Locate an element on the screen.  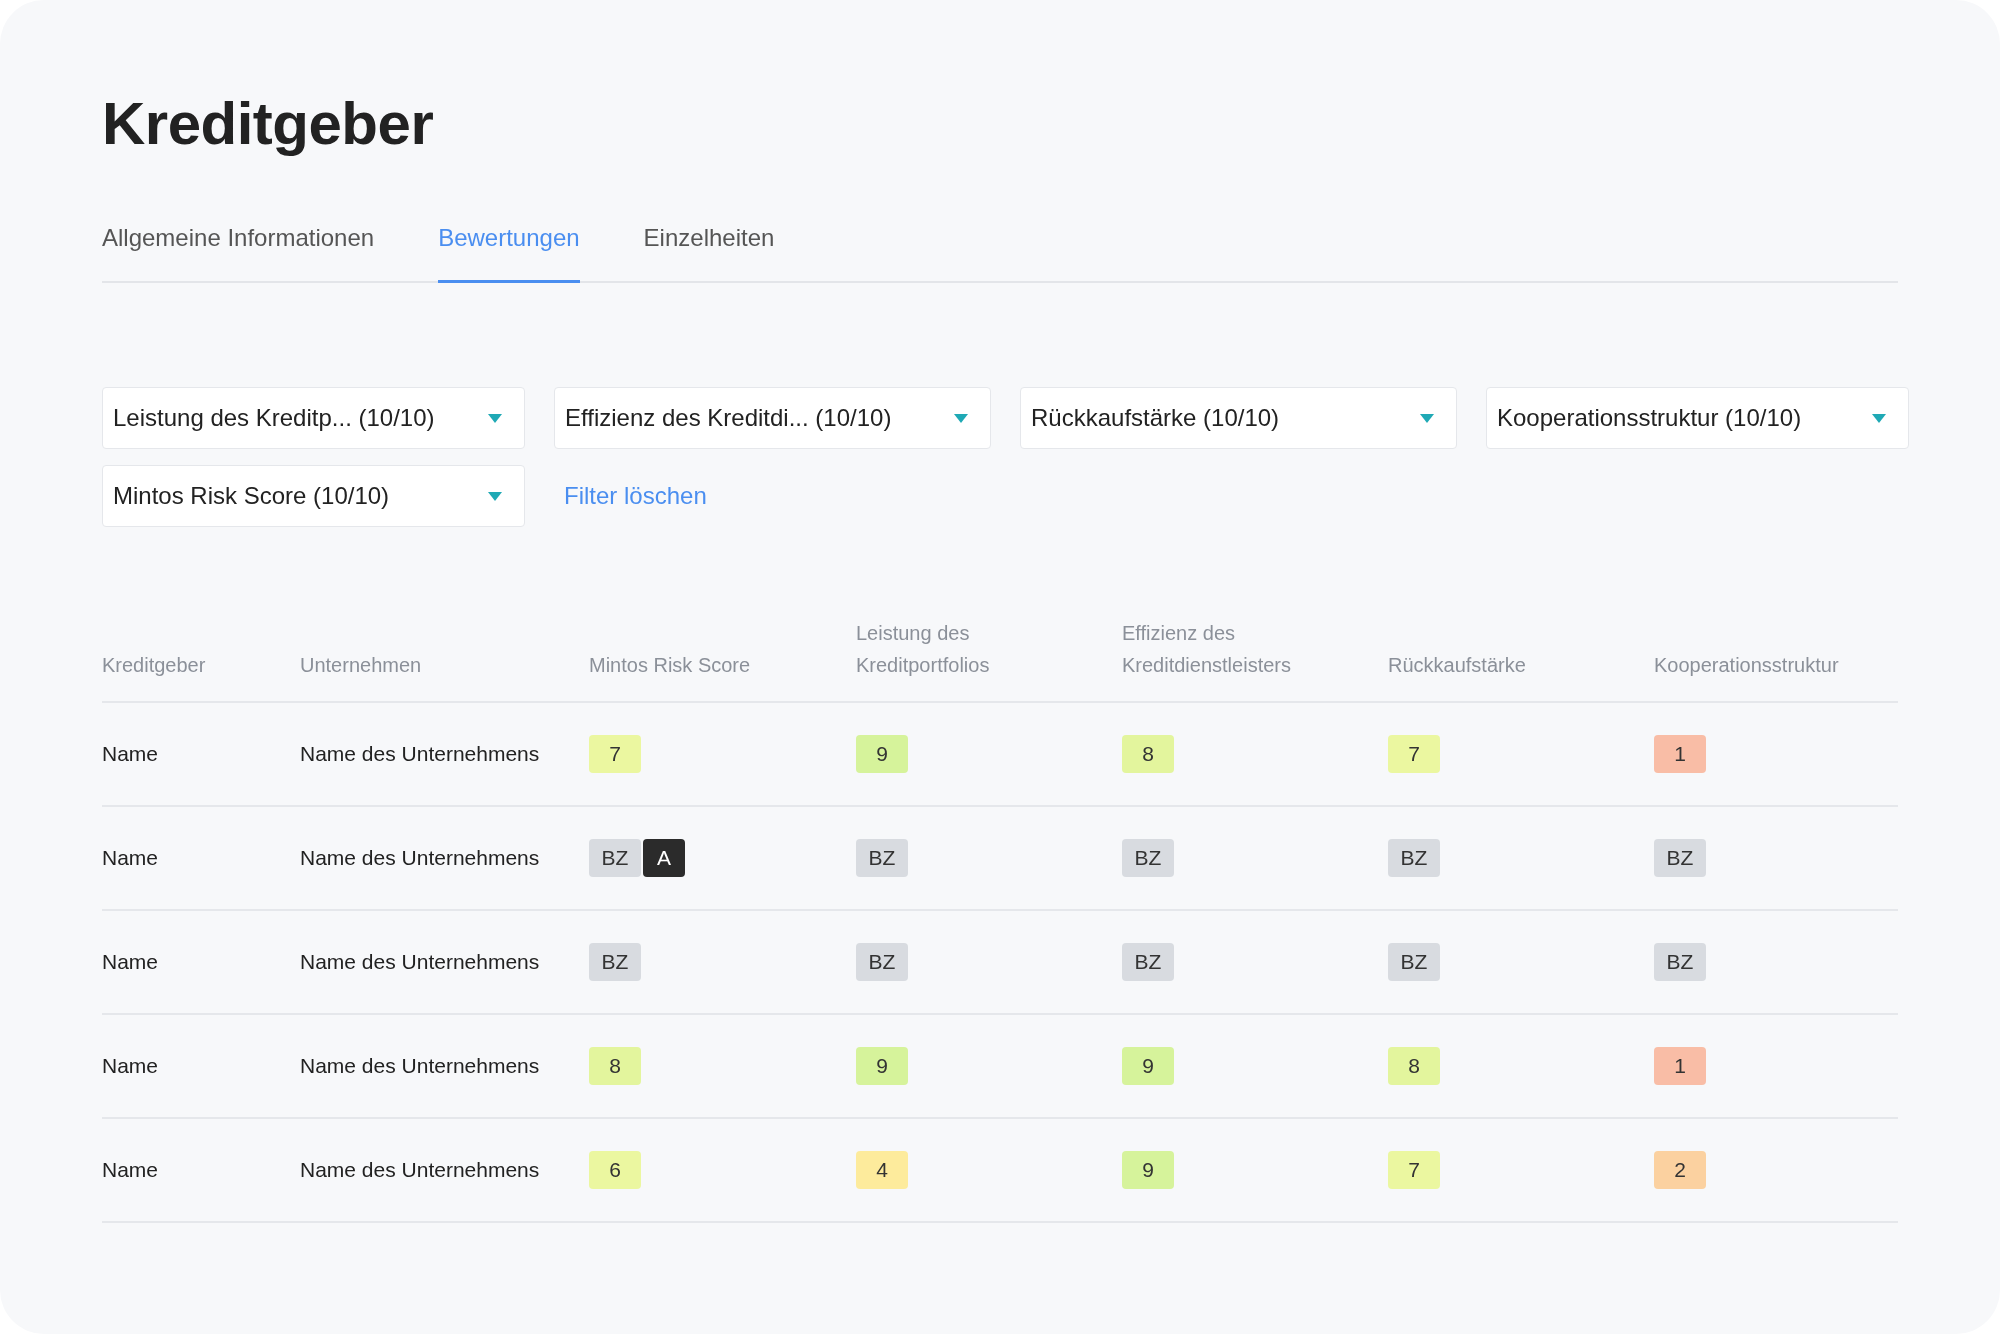
filter-dropdown: Effizienz des Kreditdi... (10/10) is located at coordinates (772, 418).